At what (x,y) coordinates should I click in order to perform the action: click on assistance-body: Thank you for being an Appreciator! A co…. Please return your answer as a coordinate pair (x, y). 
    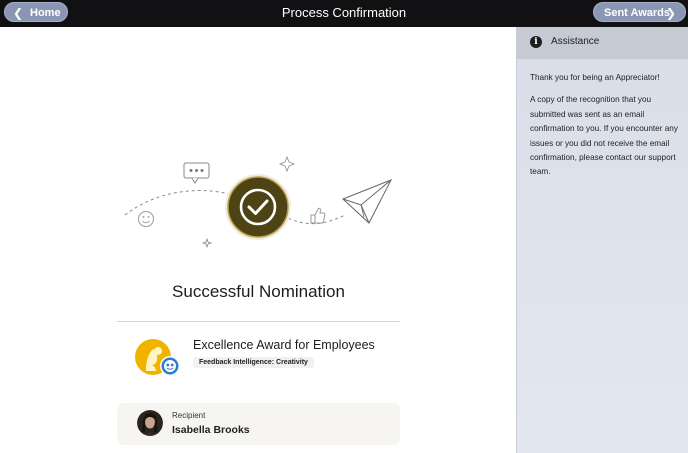
    Looking at the image, I should click on (602, 119).